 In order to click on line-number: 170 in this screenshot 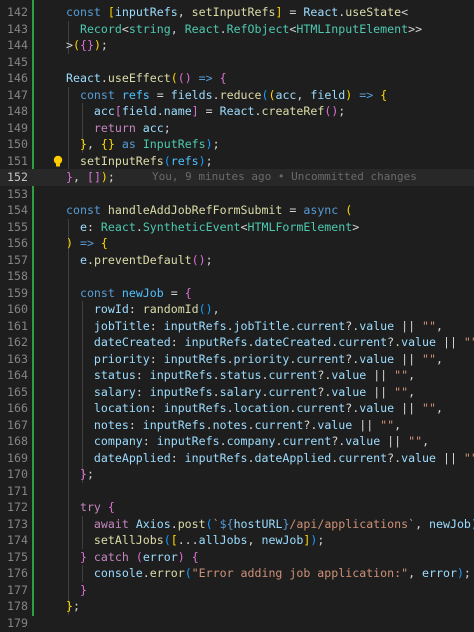, I will do `click(14, 474)`.